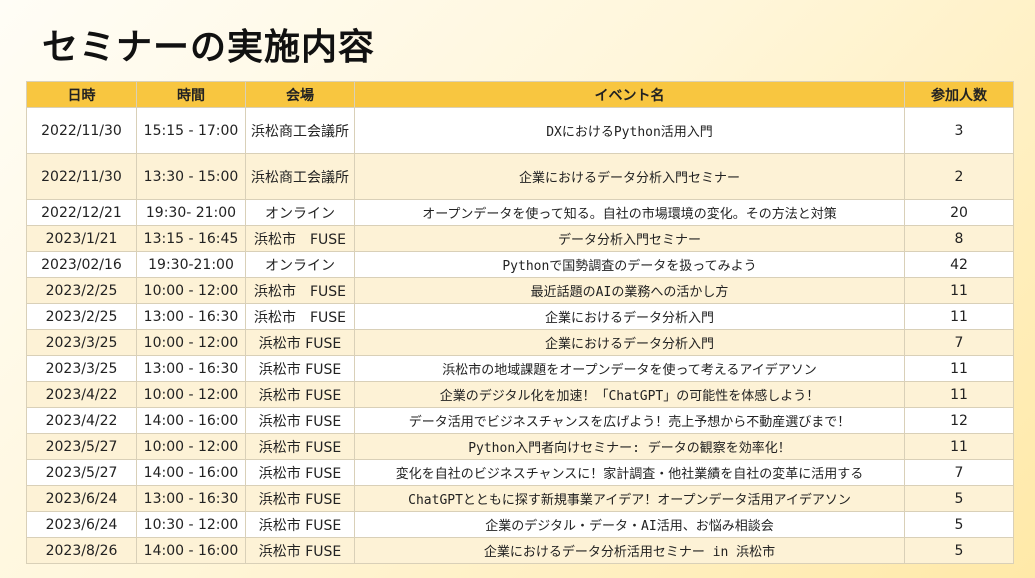  Describe the element at coordinates (191, 264) in the screenshot. I see `time-cell: 19:30-21:00` at that location.